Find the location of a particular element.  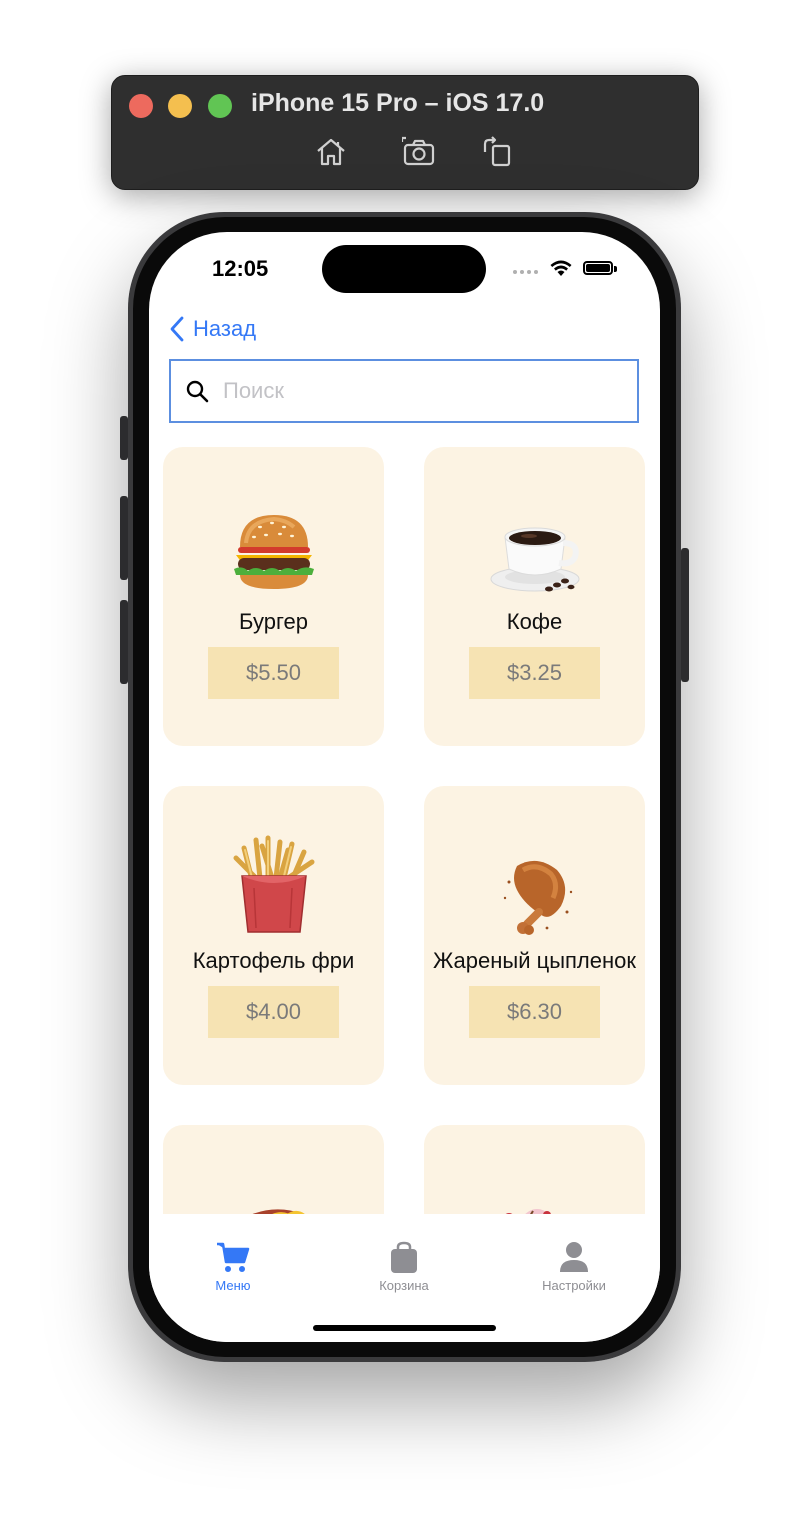

menu-item-price: $4.00 is located at coordinates (273, 1012).